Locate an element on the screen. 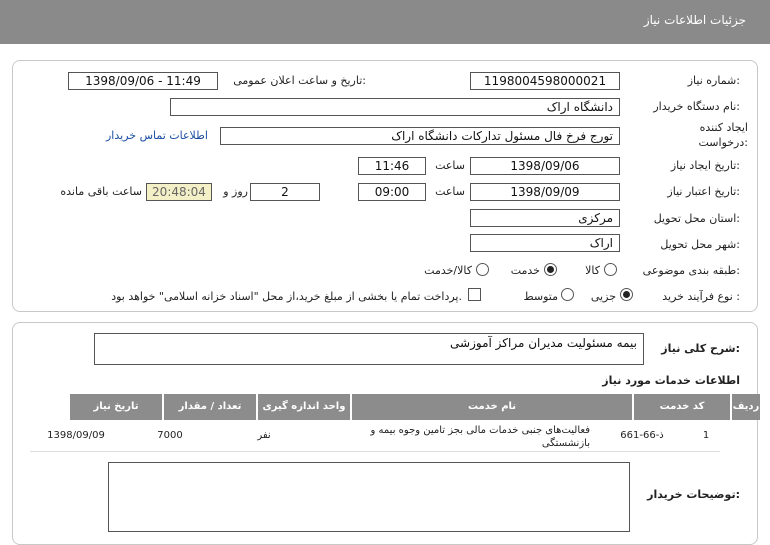 Image resolution: width=770 pixels, height=545 pixels. category-option-goods-service: کالا/خدمت is located at coordinates (448, 270).